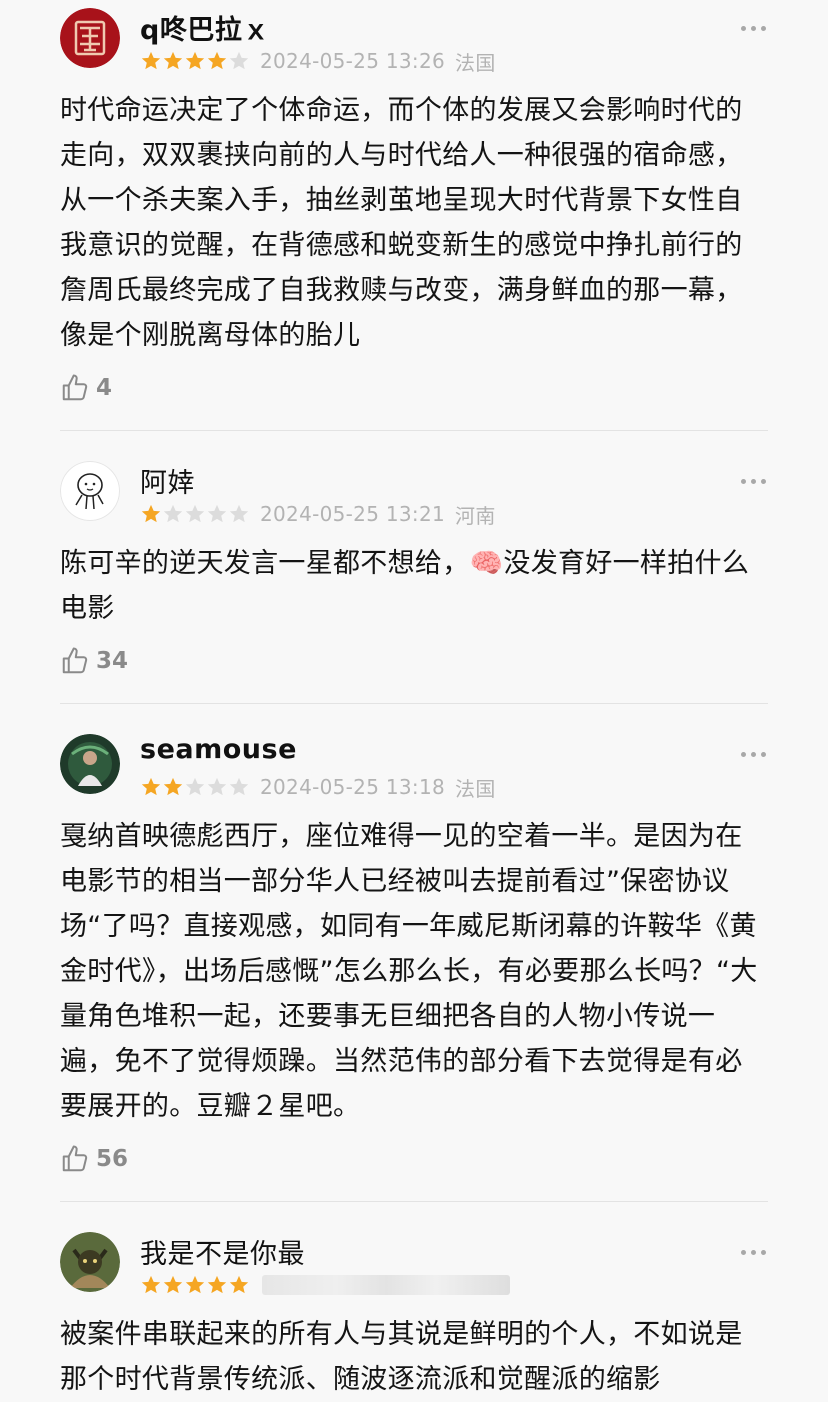 Image resolution: width=828 pixels, height=1402 pixels. I want to click on review-date: 2024-05-25 13:21, so click(353, 514).